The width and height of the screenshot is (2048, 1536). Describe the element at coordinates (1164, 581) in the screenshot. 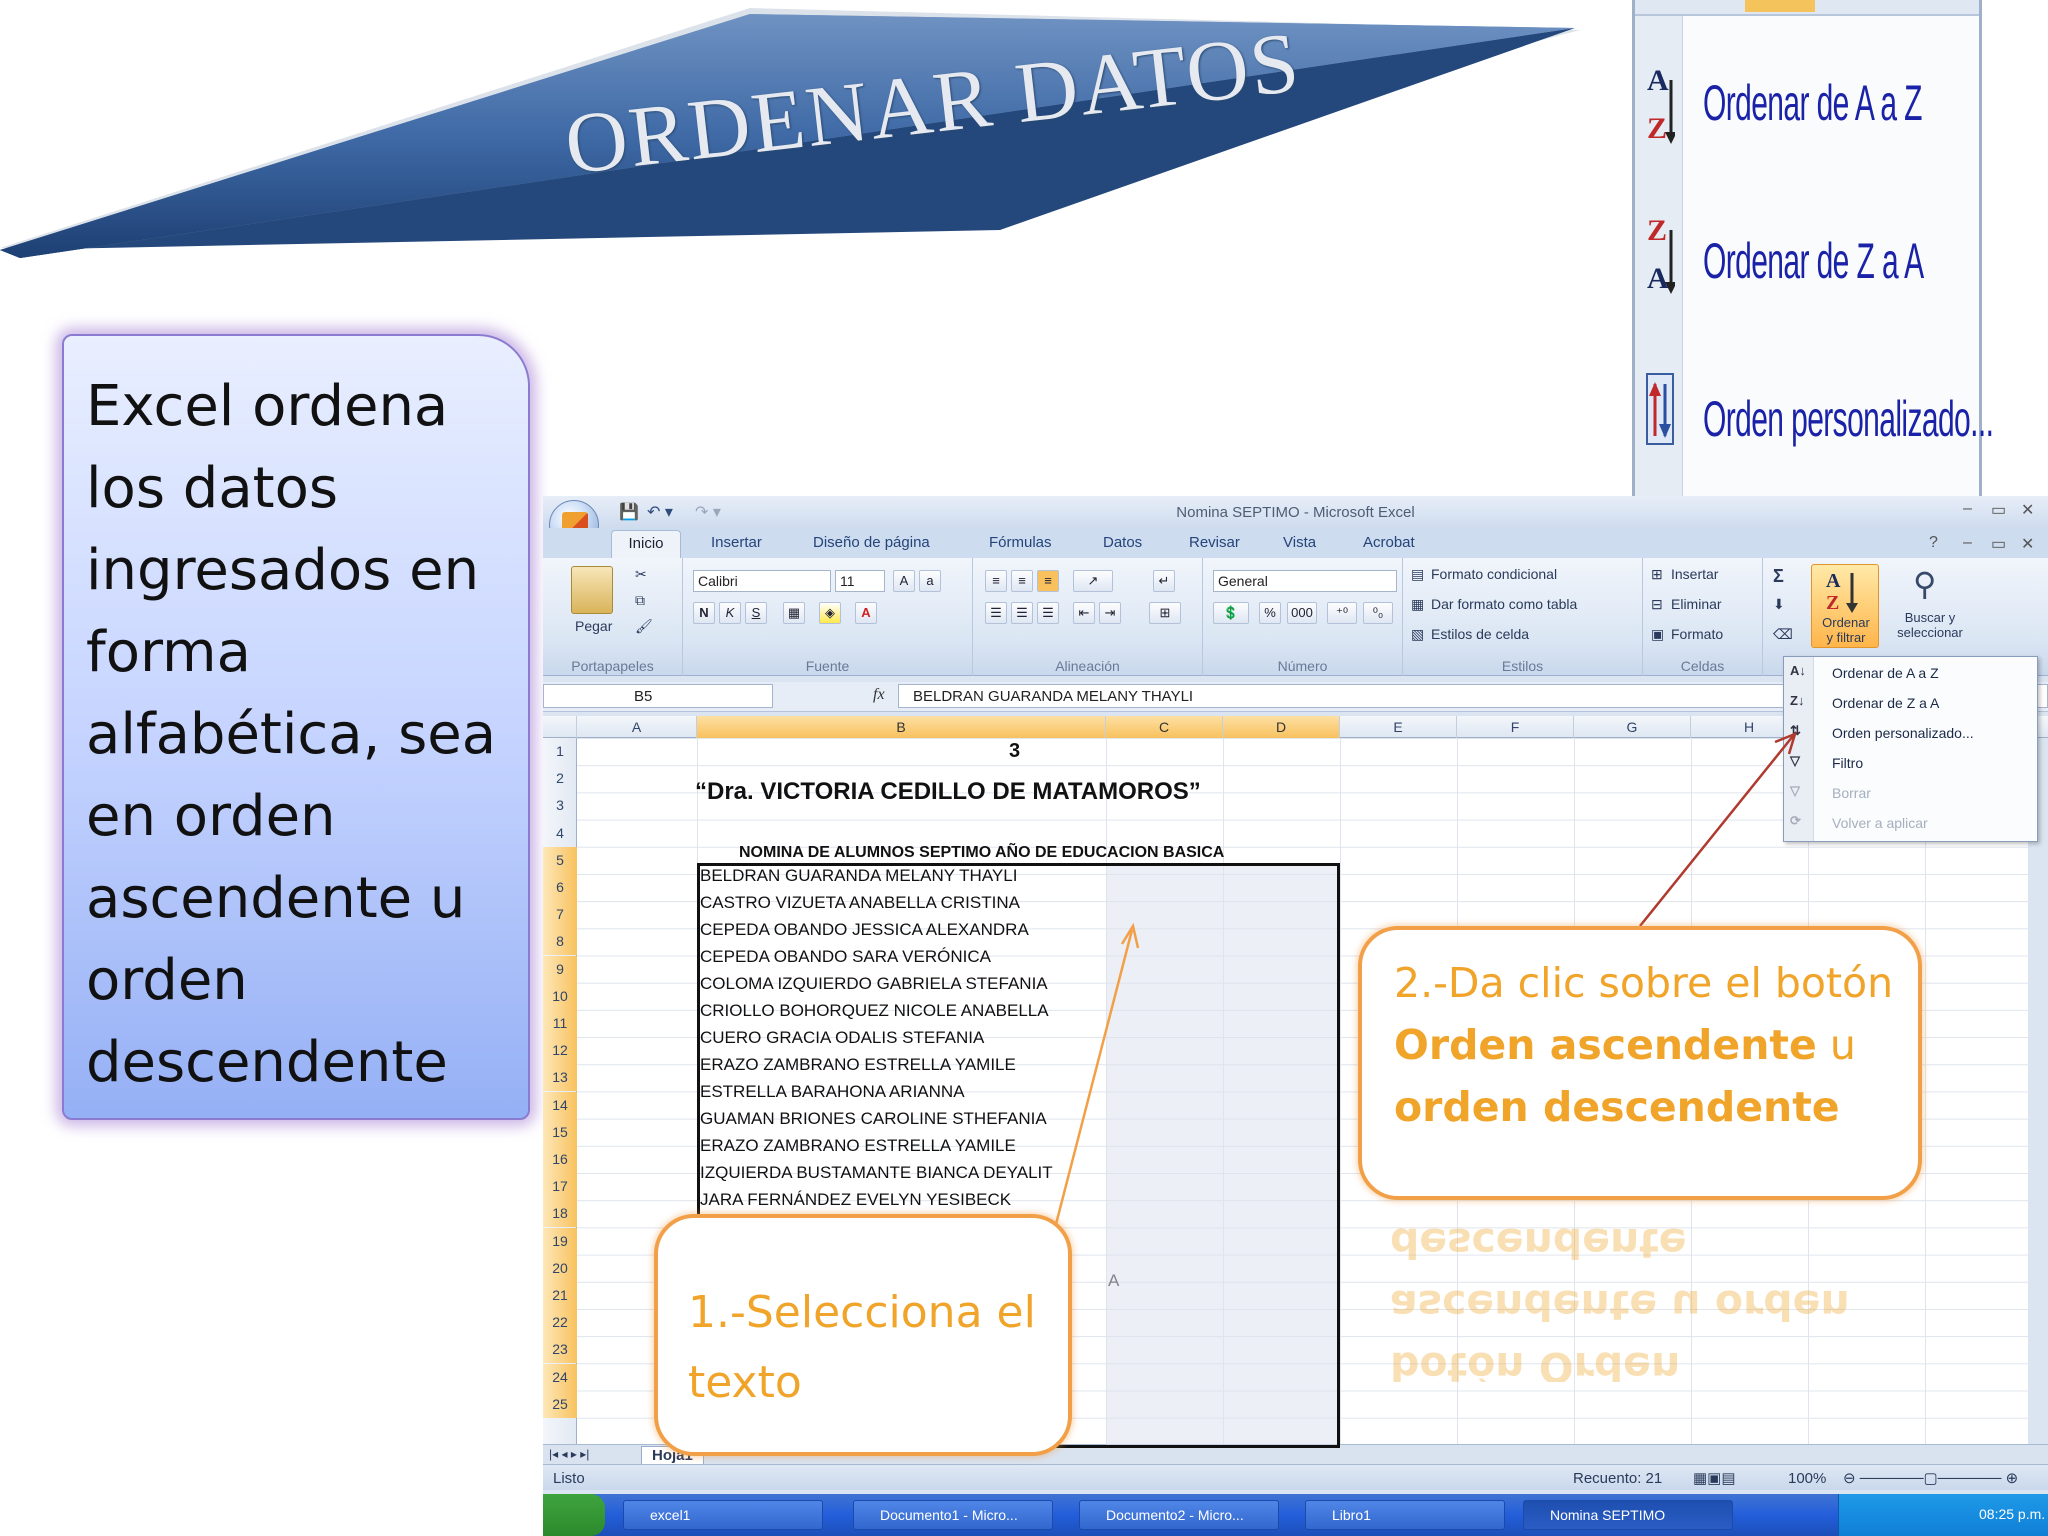

I see `wrap-text-icon: ↵` at that location.